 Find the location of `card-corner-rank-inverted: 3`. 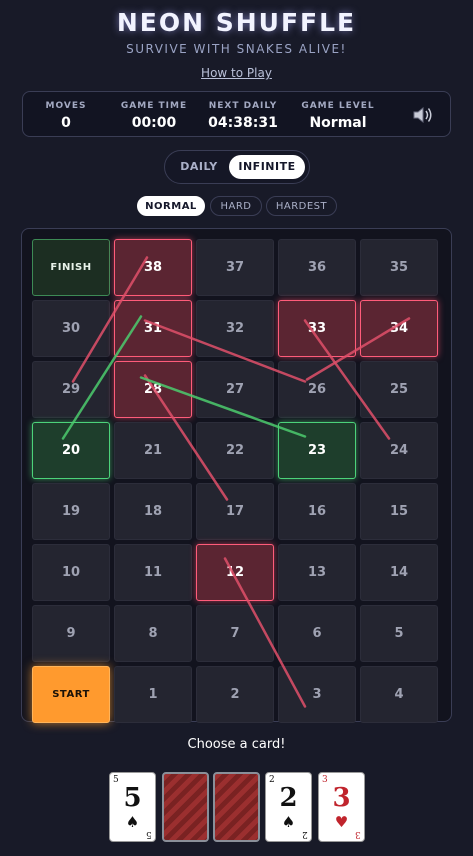

card-corner-rank-inverted: 3 is located at coordinates (358, 834).